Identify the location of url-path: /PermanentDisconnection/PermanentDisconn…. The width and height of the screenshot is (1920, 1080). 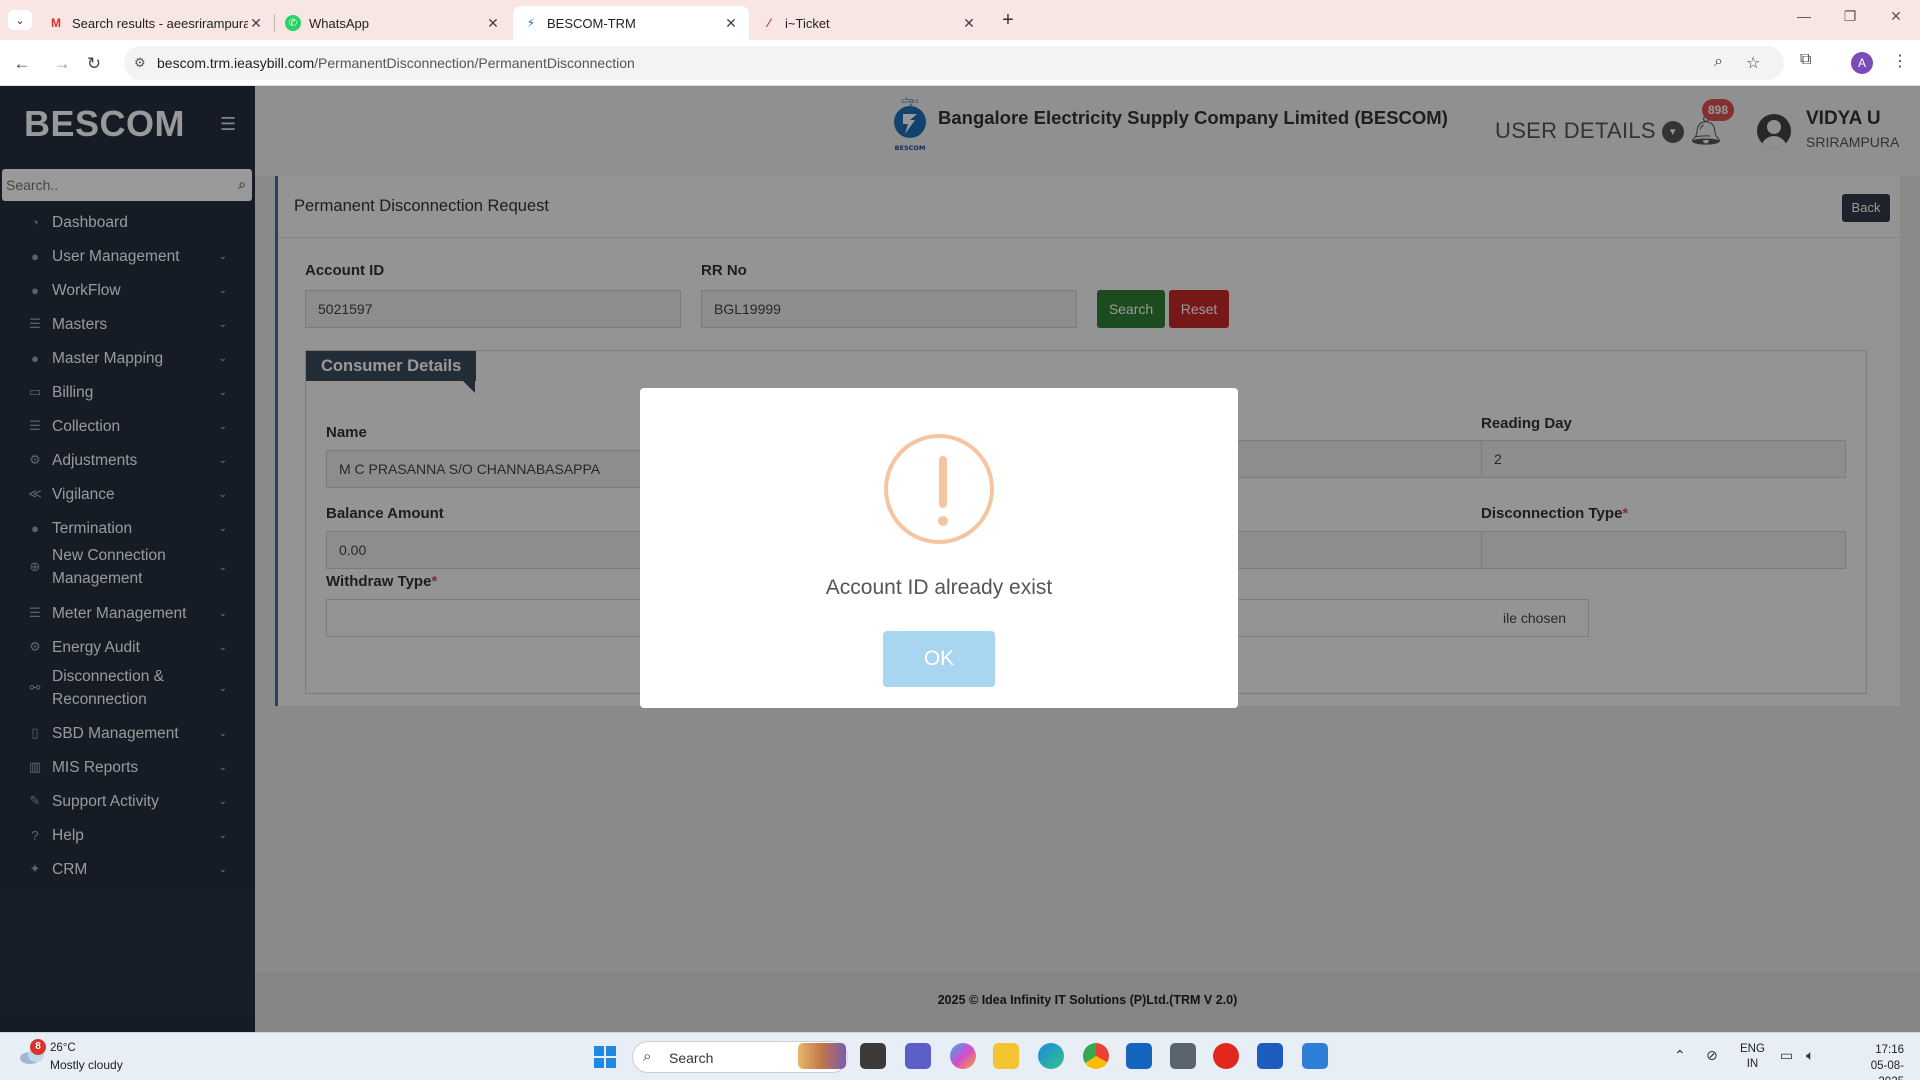
(474, 63).